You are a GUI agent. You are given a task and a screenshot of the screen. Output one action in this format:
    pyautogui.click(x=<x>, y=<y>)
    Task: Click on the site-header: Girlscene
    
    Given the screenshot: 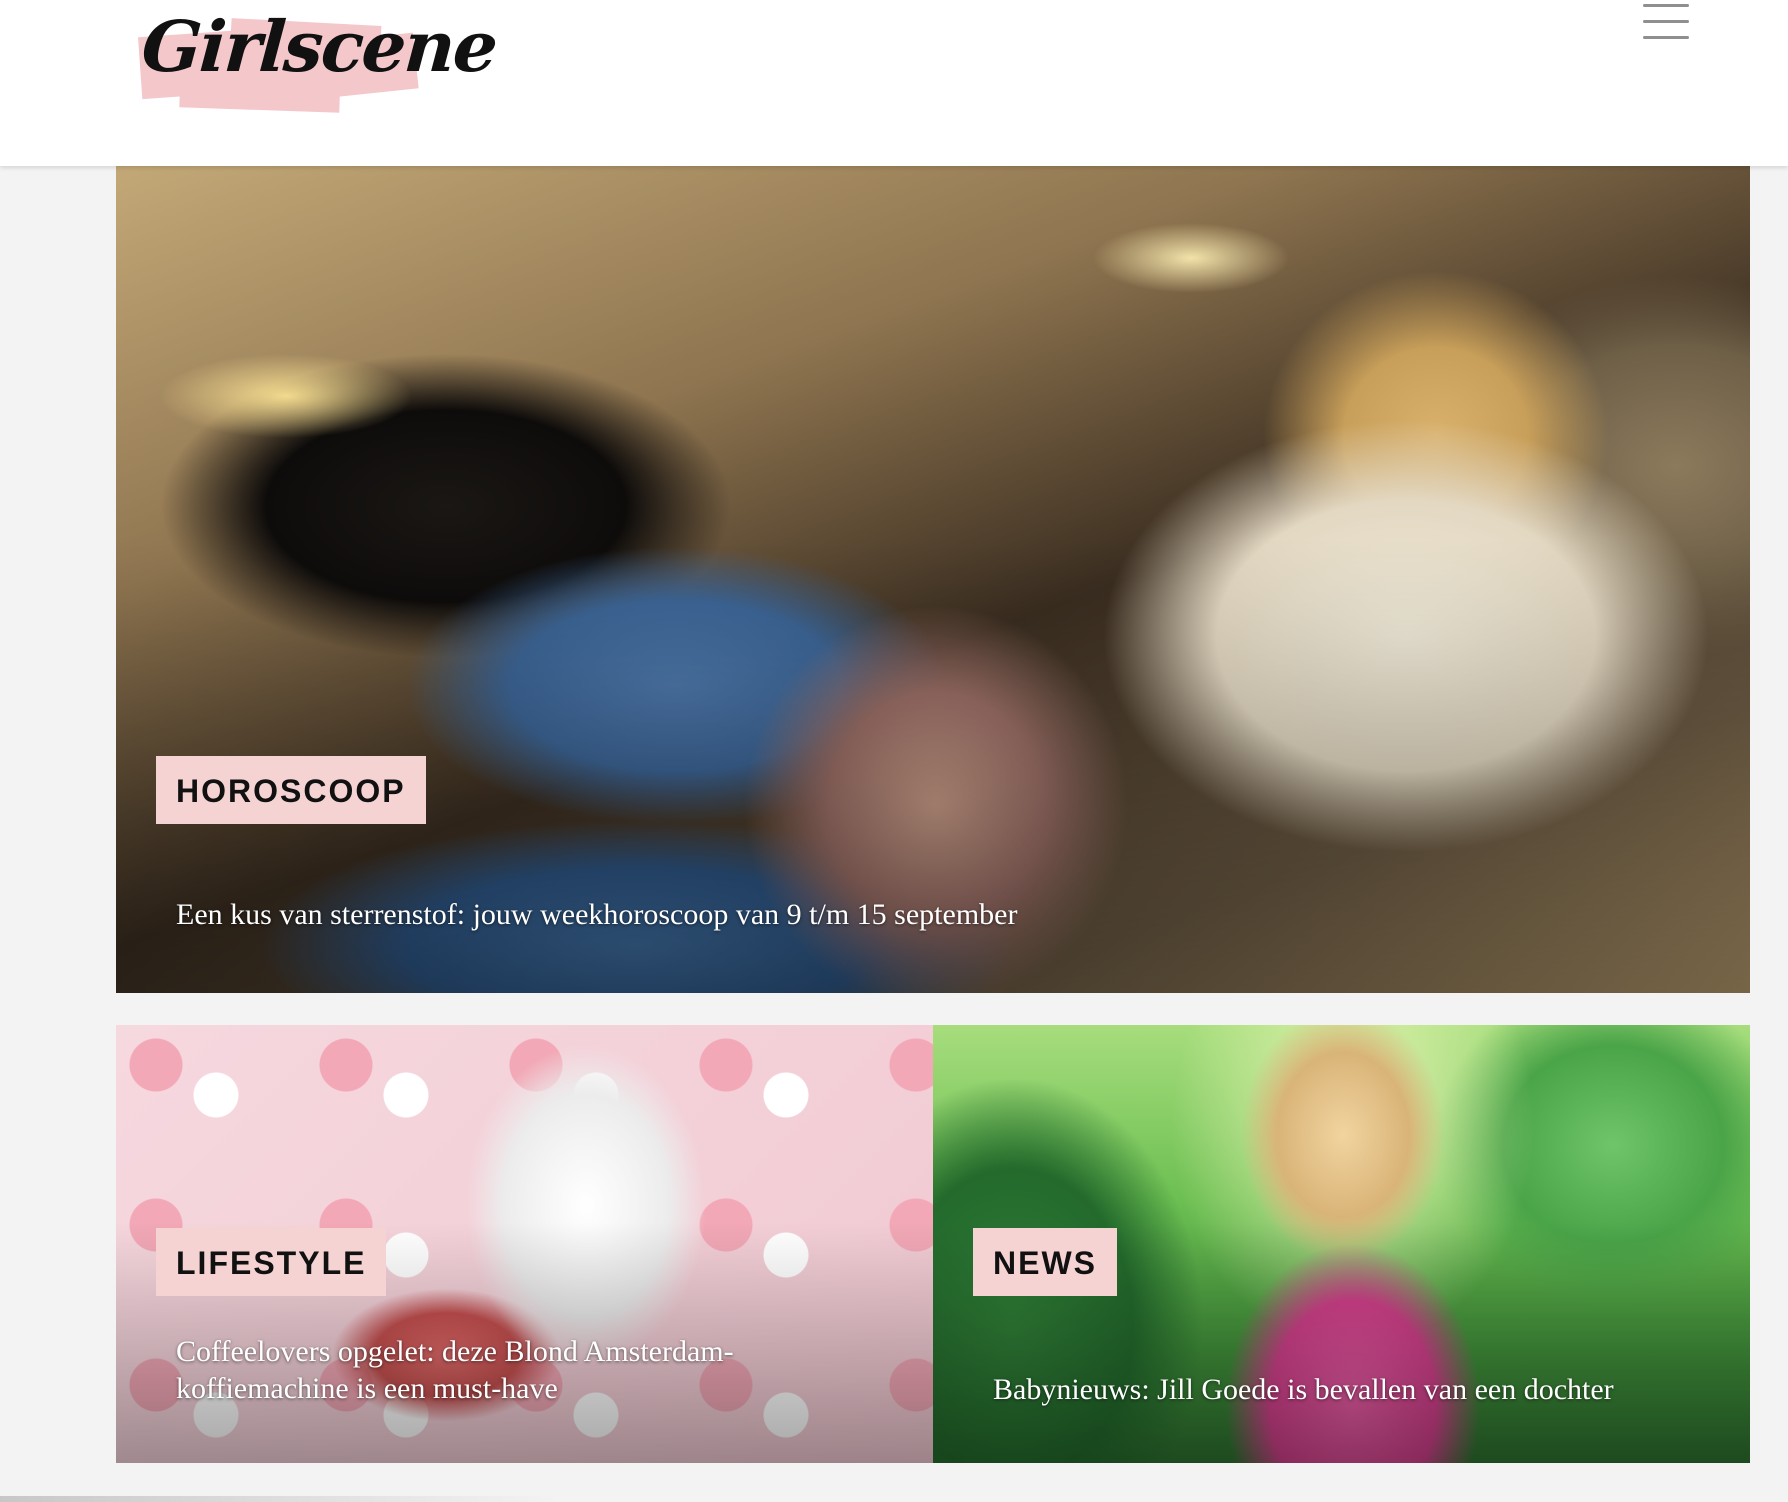 What is the action you would take?
    pyautogui.click(x=894, y=83)
    